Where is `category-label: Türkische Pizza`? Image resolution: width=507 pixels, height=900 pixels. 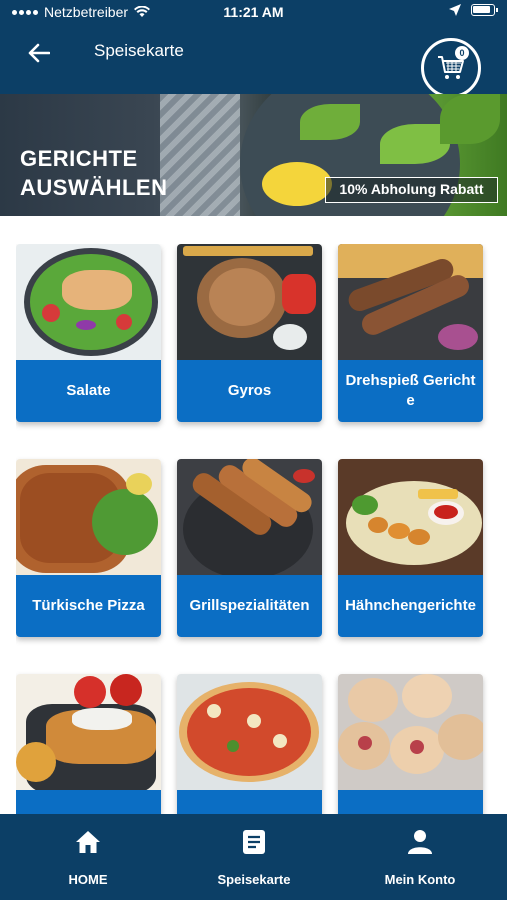 category-label: Türkische Pizza is located at coordinates (88, 606).